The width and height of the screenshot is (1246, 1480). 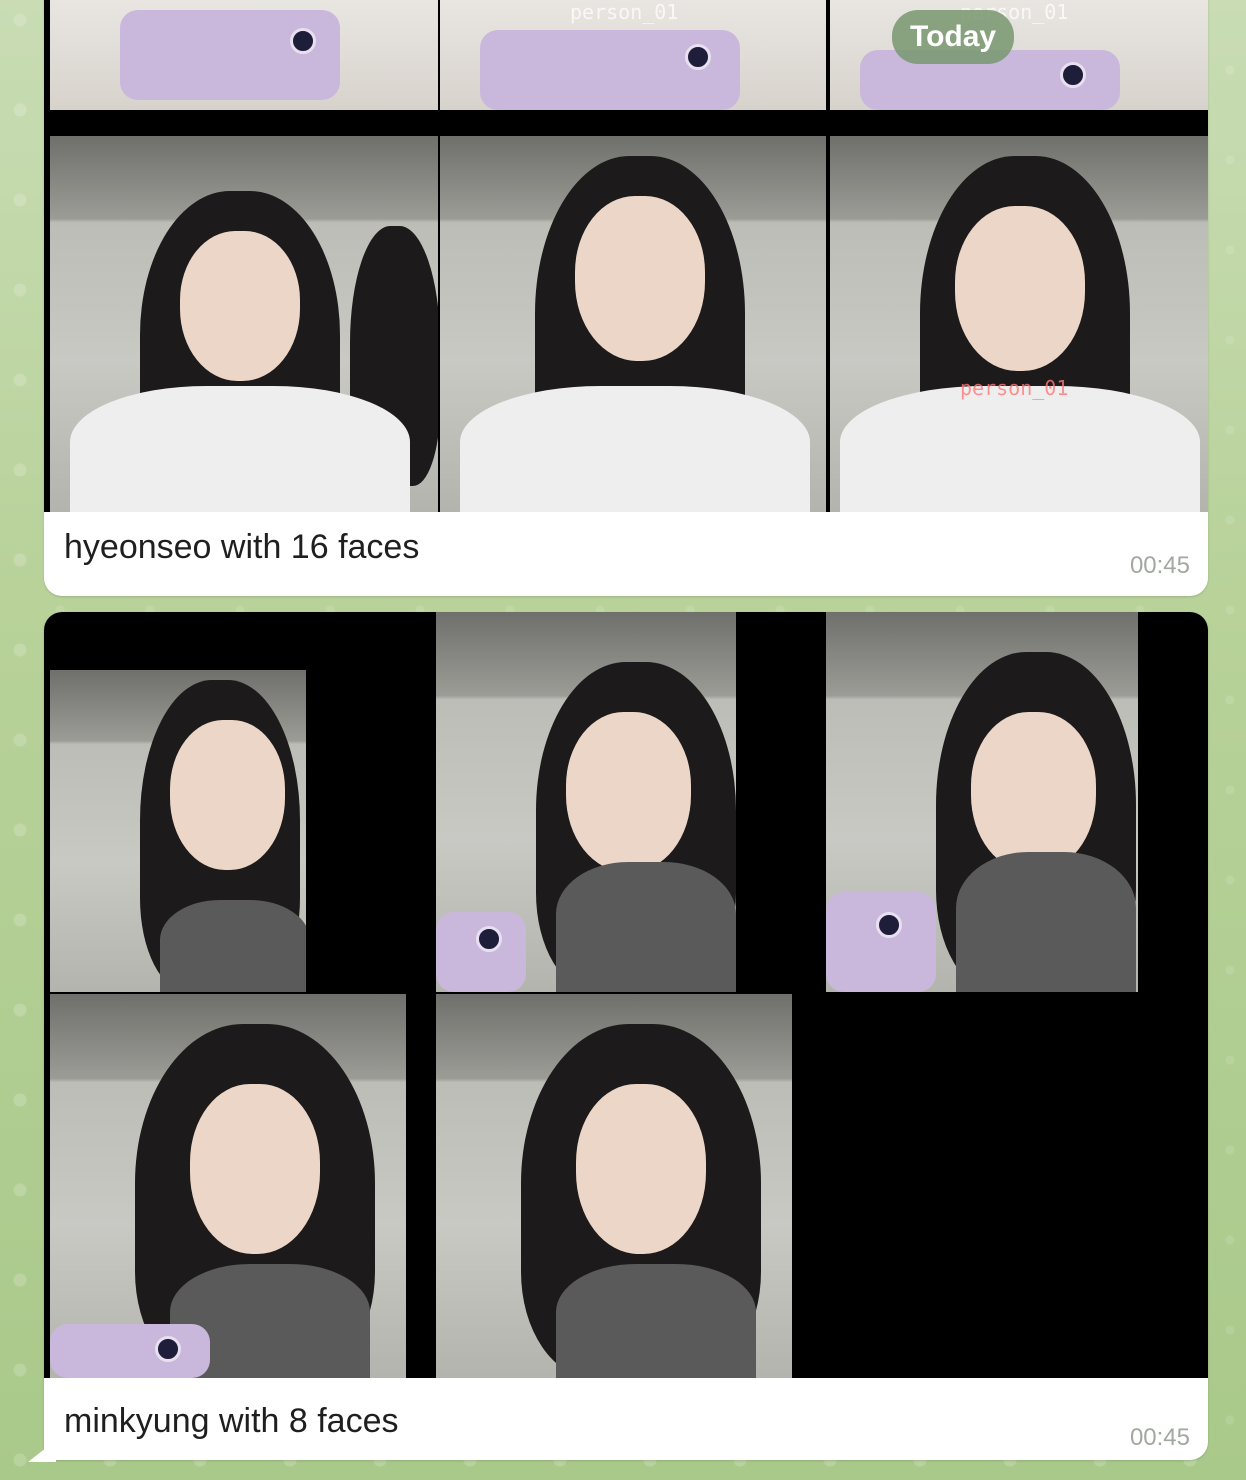 I want to click on message-caption: hyeonseo with 16 faces, so click(x=242, y=547).